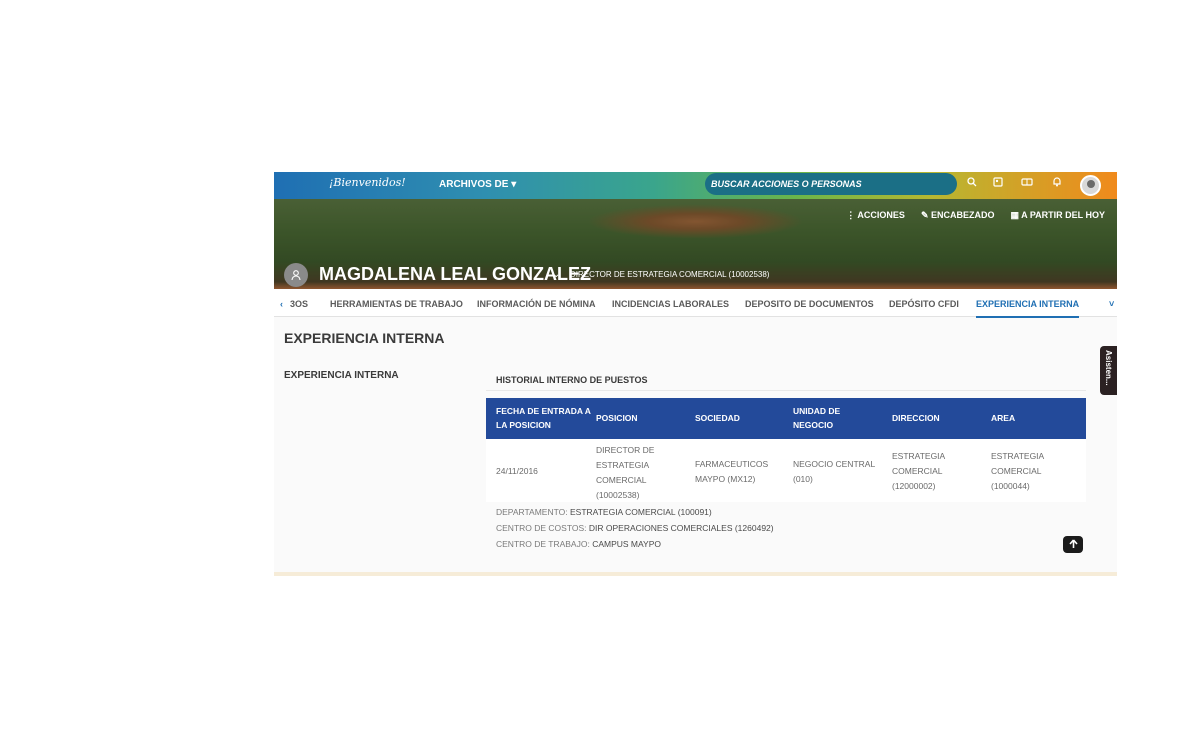  Describe the element at coordinates (834, 471) in the screenshot. I see `table-cell: NEGOCIO CENTRAL (010)` at that location.